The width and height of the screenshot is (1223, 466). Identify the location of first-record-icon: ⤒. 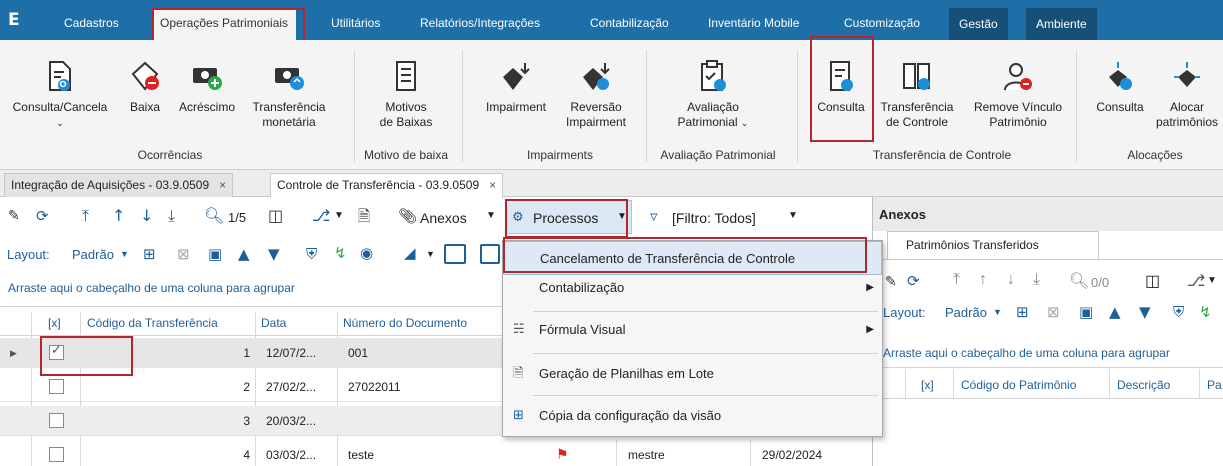
(85, 216).